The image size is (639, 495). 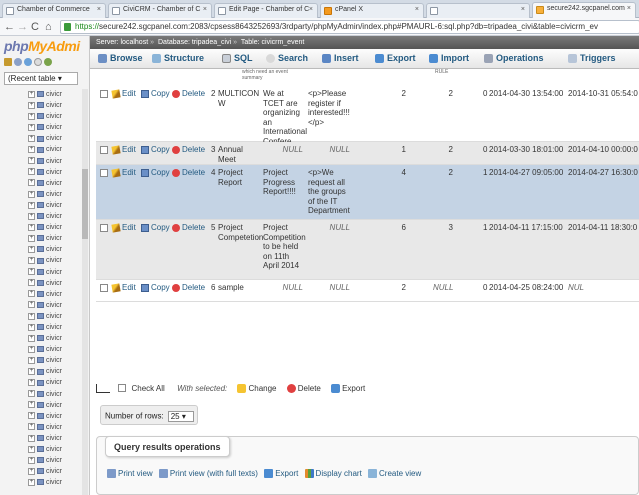 What do you see at coordinates (48, 27) in the screenshot?
I see `home-icon: ⌂` at bounding box center [48, 27].